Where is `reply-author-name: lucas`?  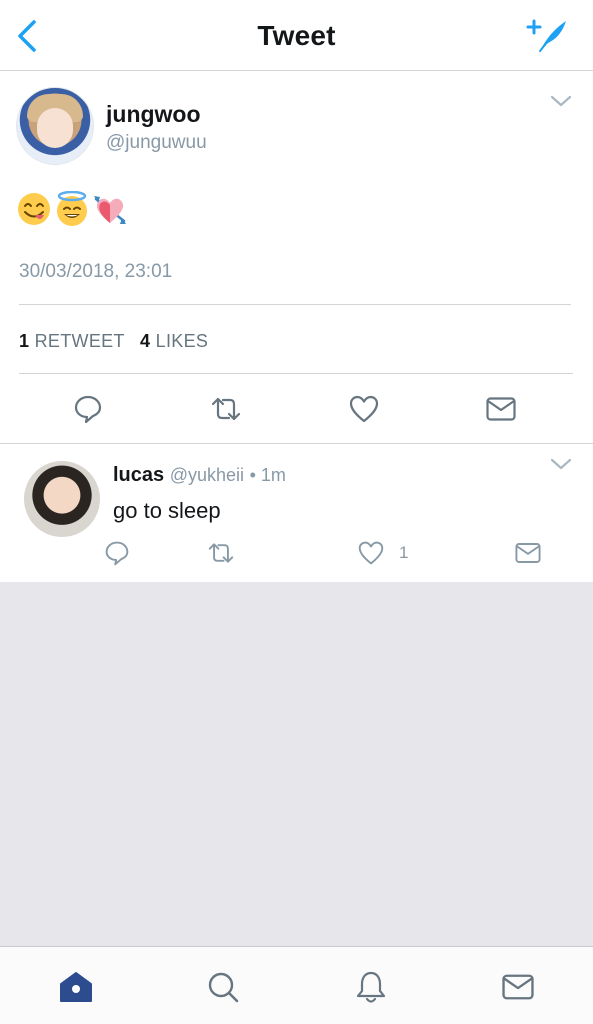
reply-author-name: lucas is located at coordinates (138, 475).